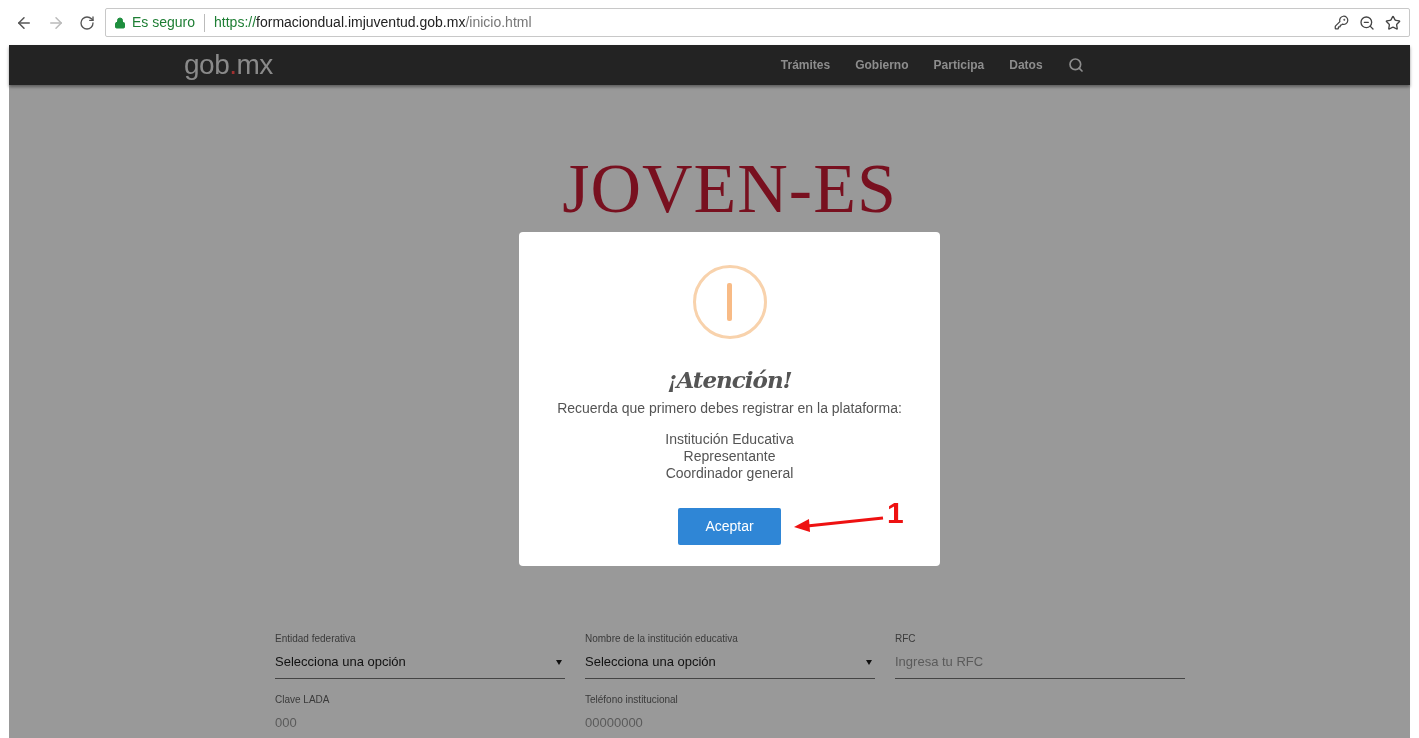 The height and width of the screenshot is (738, 1419). Describe the element at coordinates (906, 639) in the screenshot. I see `field-label: RFC` at that location.